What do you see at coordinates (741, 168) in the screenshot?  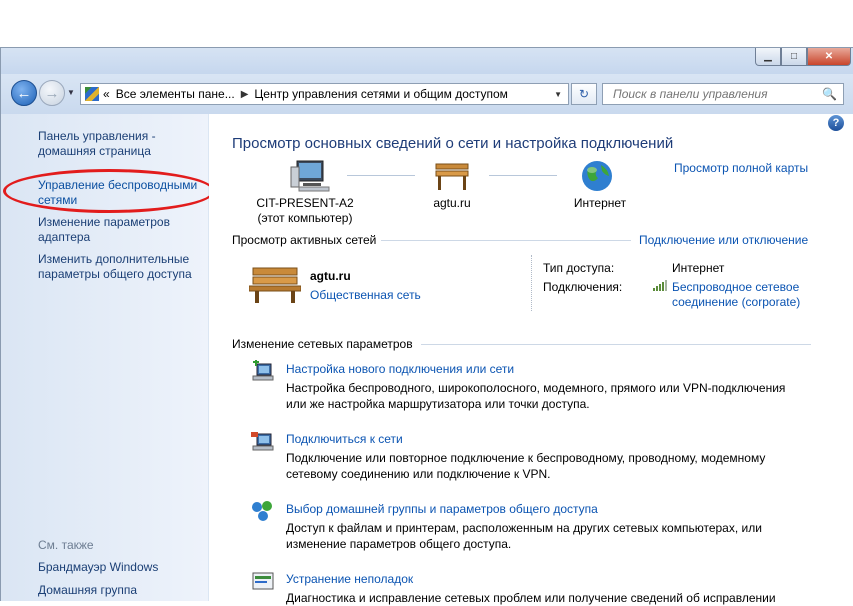 I see `full-map-link: Просмотр полной карты` at bounding box center [741, 168].